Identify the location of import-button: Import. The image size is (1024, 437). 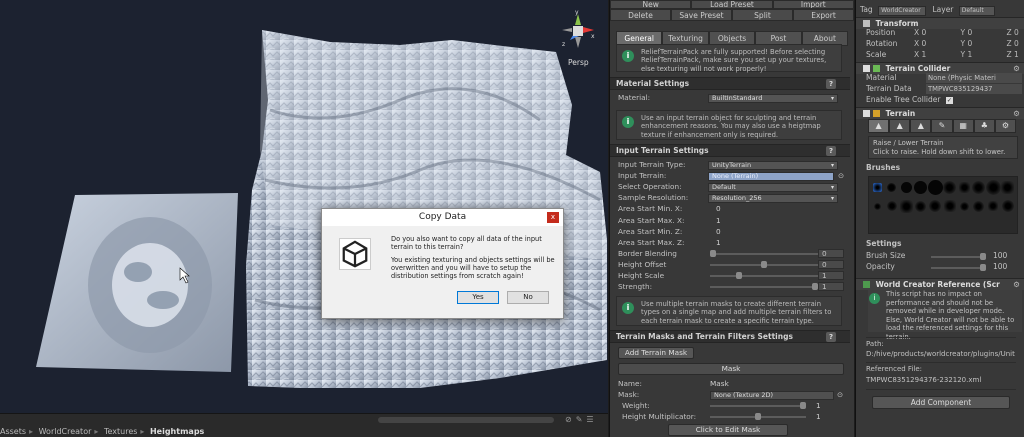
(813, 4).